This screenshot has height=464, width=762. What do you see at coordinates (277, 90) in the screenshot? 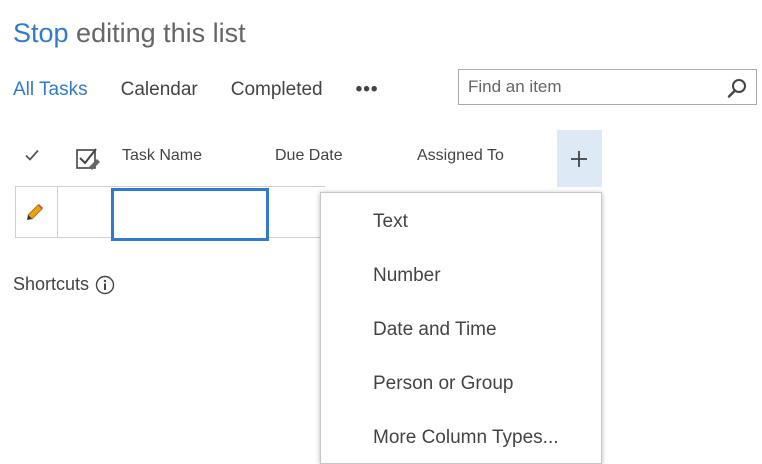
I see `view-tab-completed: Completed` at bounding box center [277, 90].